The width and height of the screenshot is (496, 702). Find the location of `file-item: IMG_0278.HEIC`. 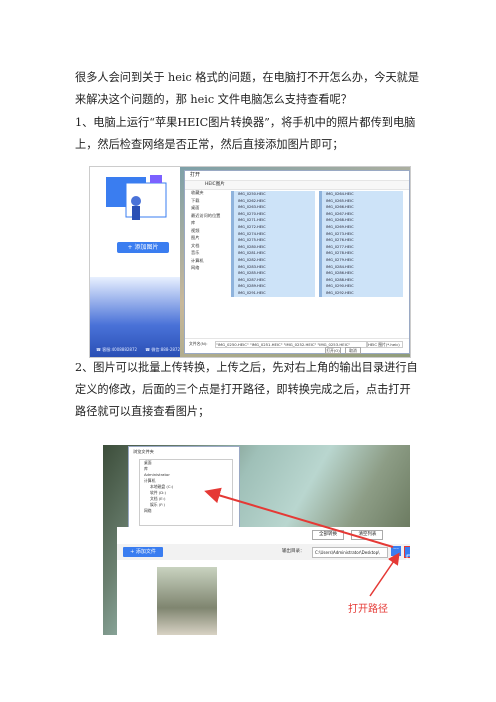

file-item: IMG_0278.HEIC is located at coordinates (361, 253).